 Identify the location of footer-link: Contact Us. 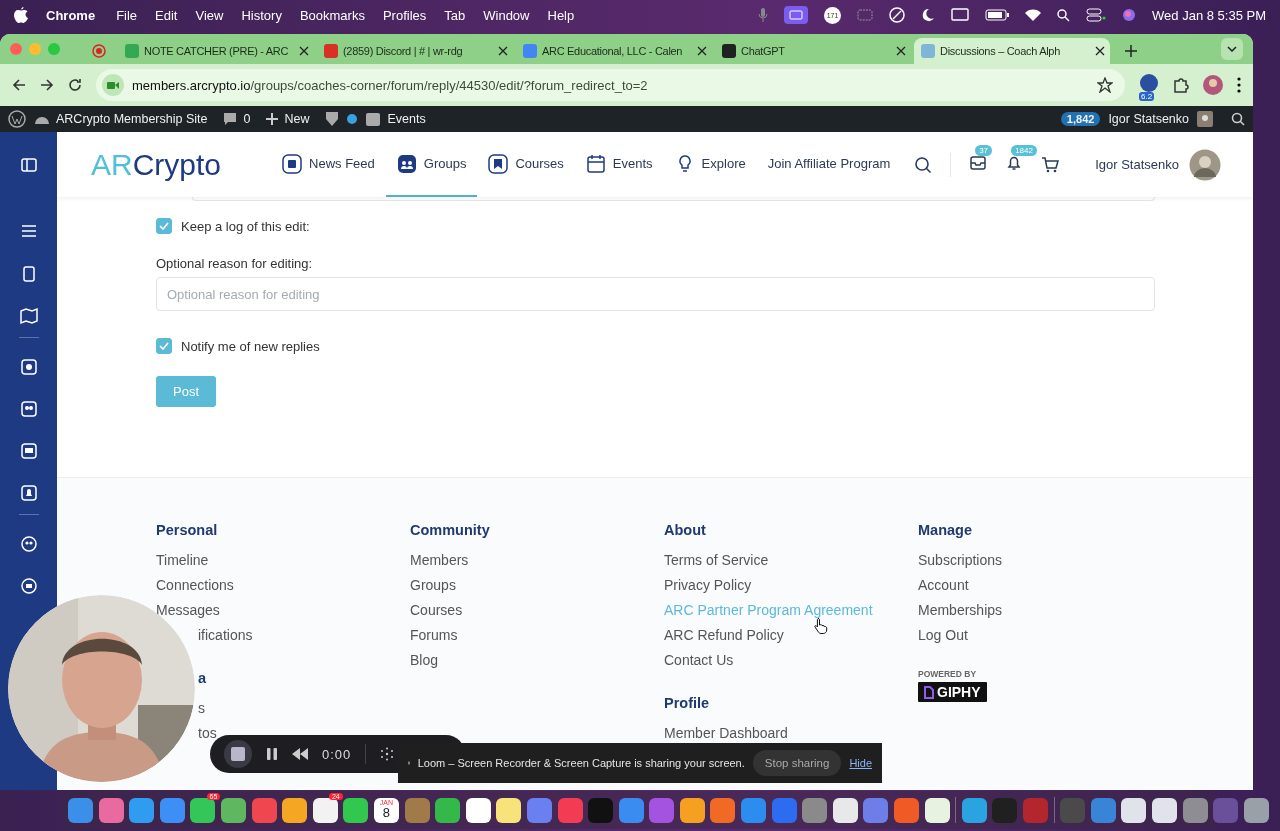
(699, 660).